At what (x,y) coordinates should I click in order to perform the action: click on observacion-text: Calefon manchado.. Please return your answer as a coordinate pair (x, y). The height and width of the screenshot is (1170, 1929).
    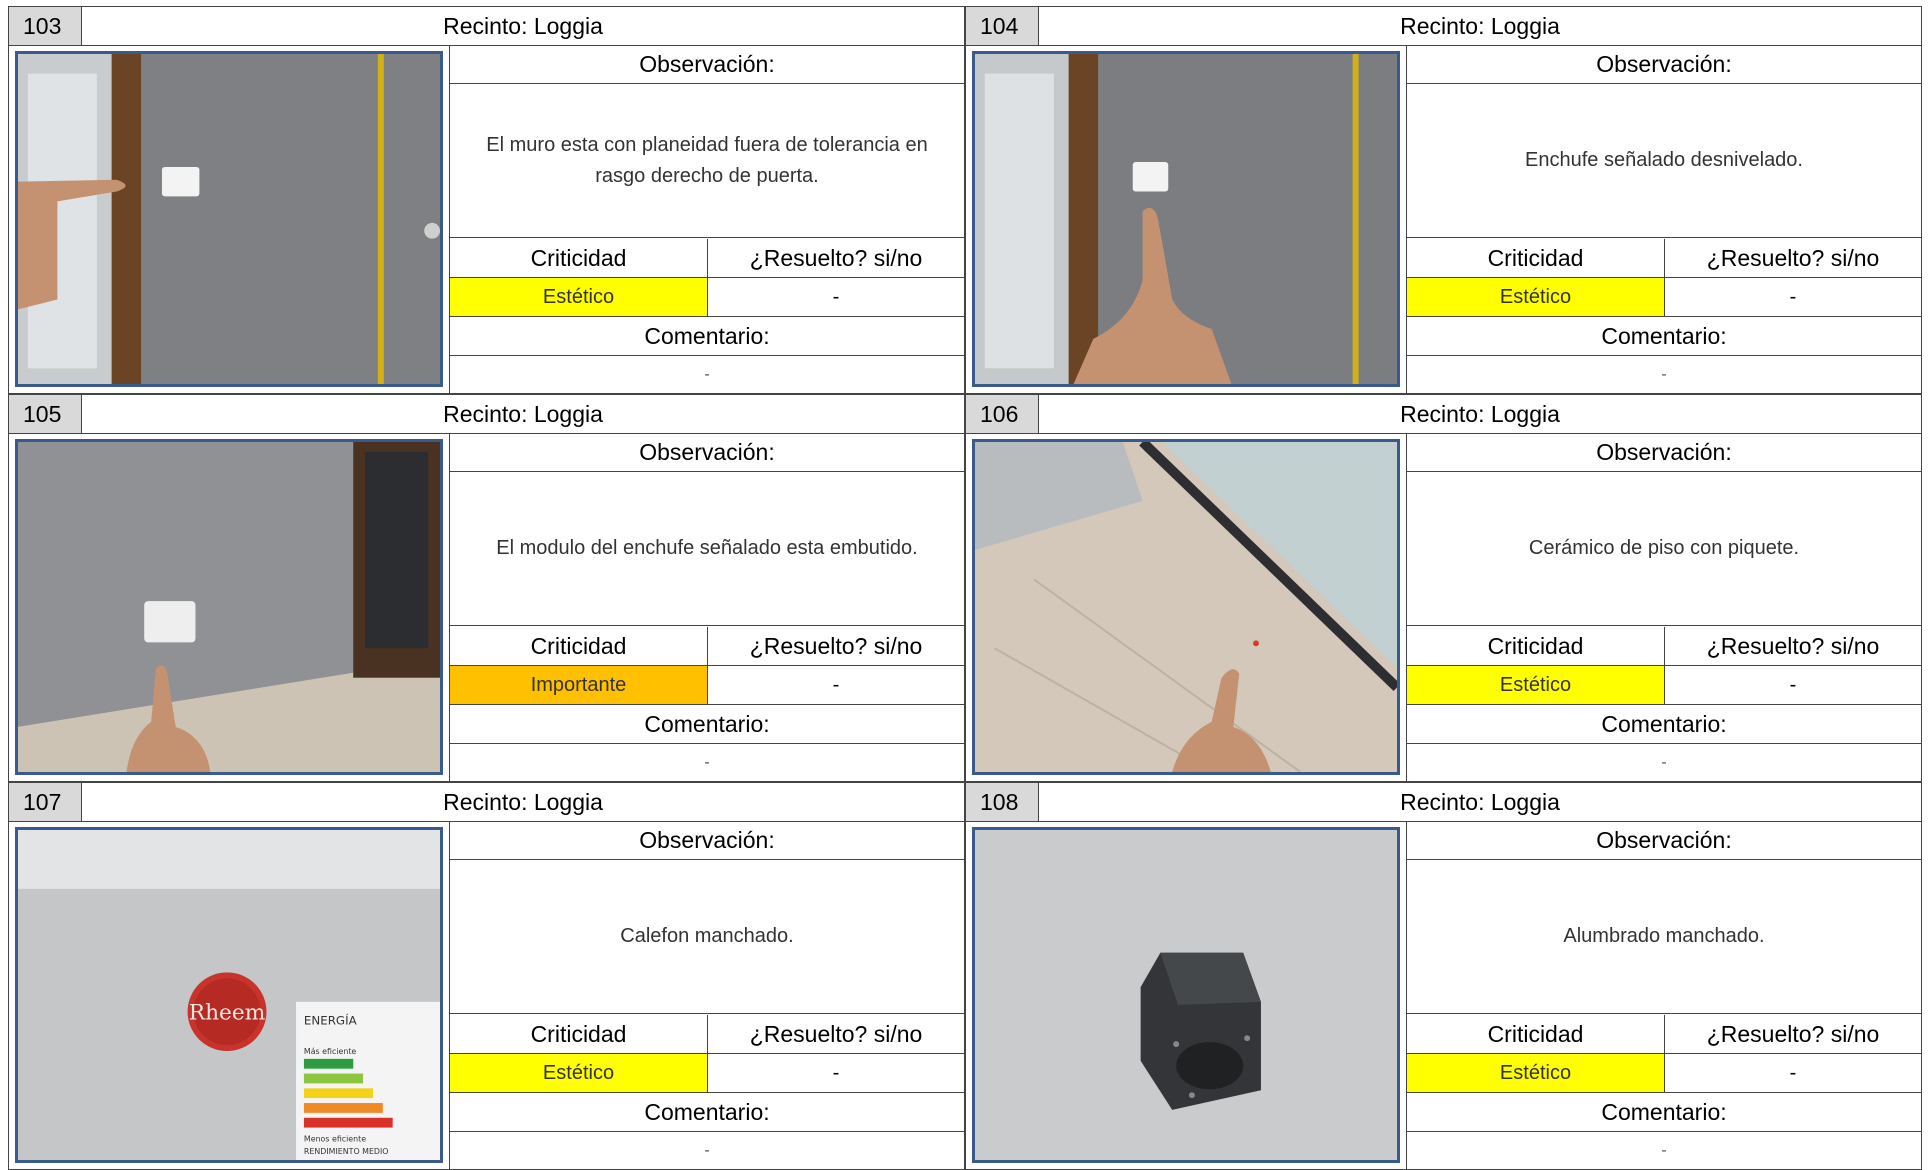
    Looking at the image, I should click on (707, 937).